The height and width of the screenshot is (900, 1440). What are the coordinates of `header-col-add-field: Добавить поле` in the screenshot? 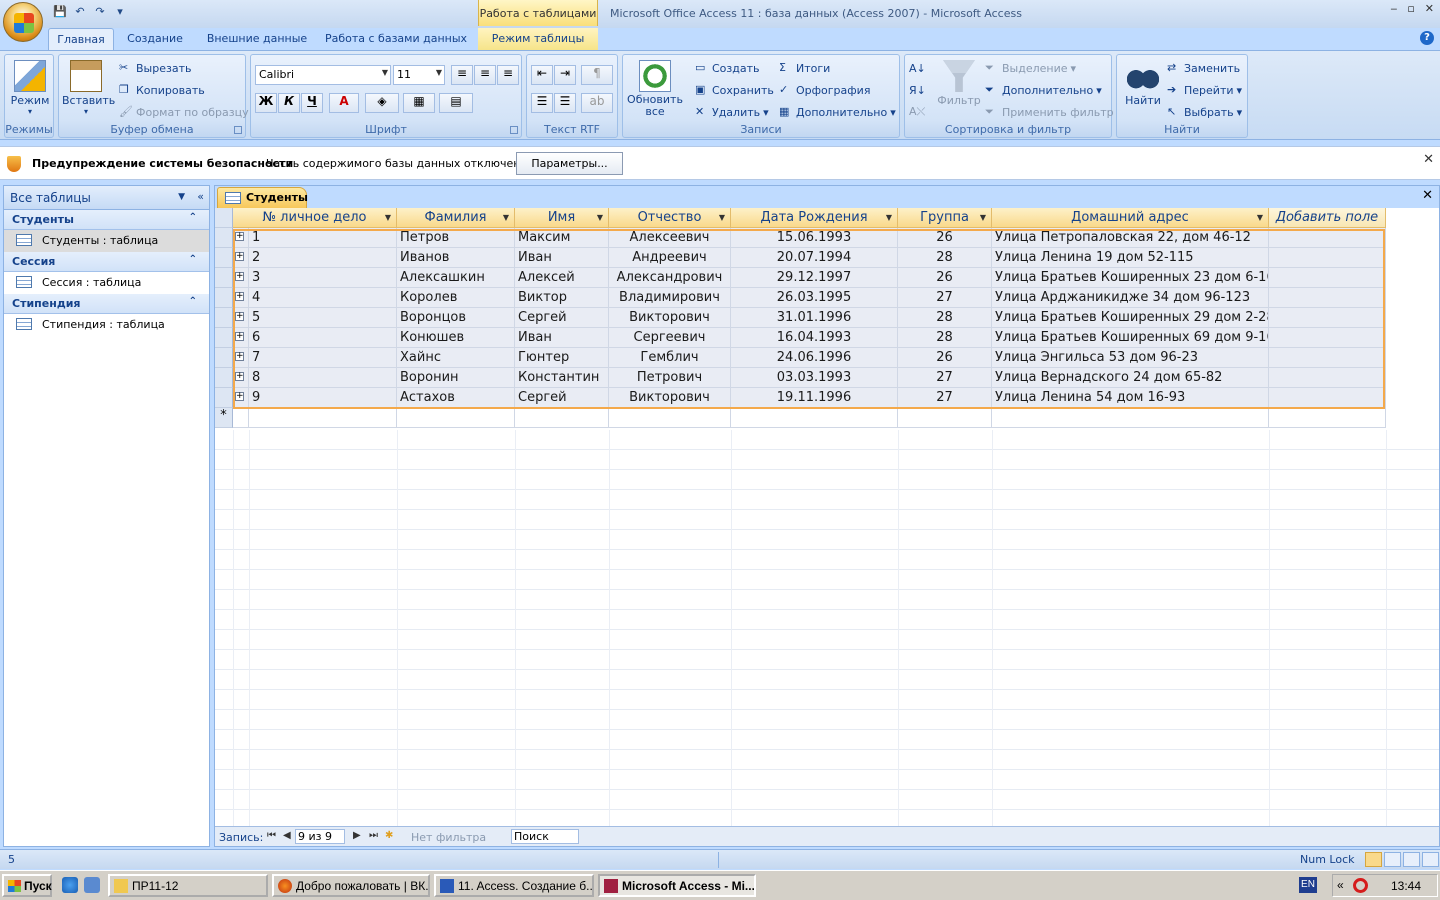 It's located at (1327, 218).